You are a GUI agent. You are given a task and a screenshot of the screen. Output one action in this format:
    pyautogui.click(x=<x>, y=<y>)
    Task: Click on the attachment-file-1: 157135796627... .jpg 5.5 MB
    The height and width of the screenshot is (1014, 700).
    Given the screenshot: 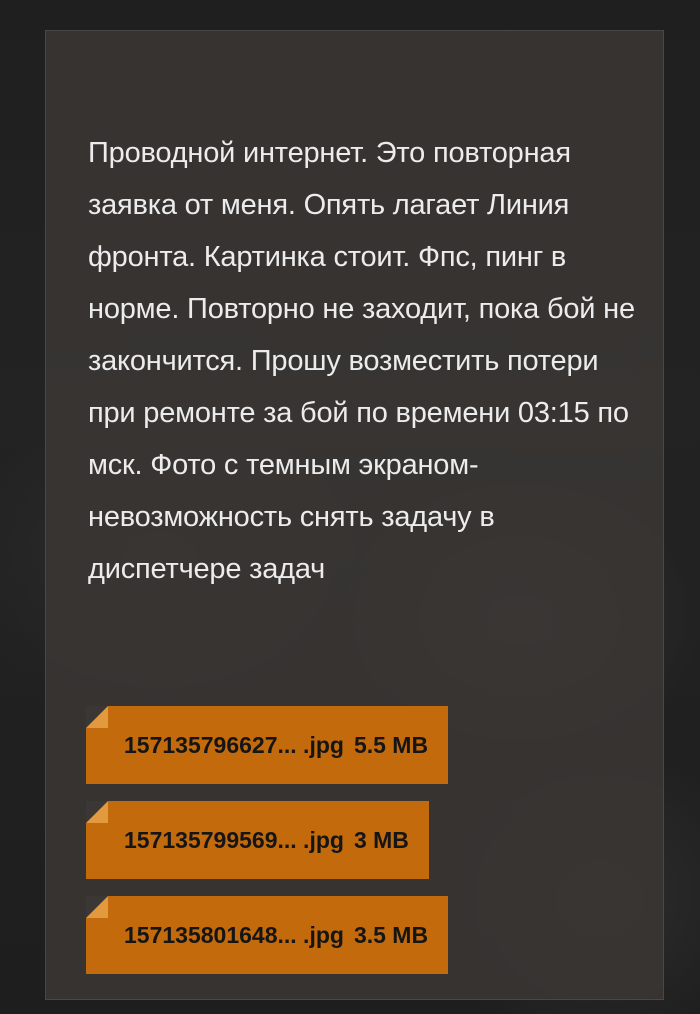 What is the action you would take?
    pyautogui.click(x=267, y=745)
    